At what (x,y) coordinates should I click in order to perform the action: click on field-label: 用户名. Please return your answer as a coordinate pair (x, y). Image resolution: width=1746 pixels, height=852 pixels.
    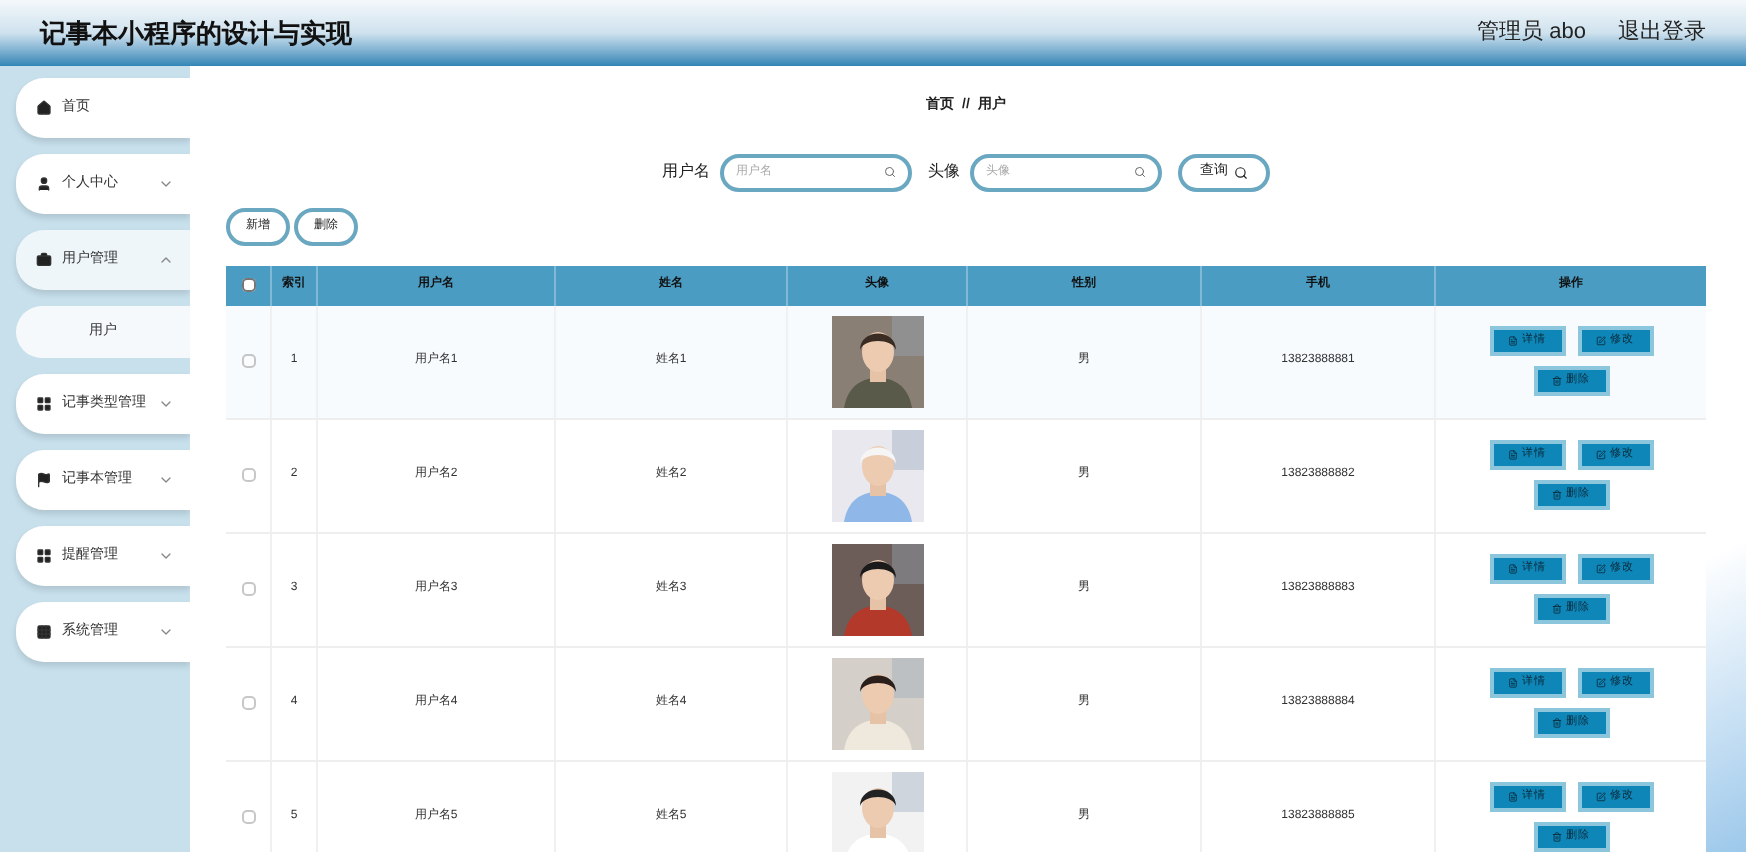
    Looking at the image, I should click on (686, 172).